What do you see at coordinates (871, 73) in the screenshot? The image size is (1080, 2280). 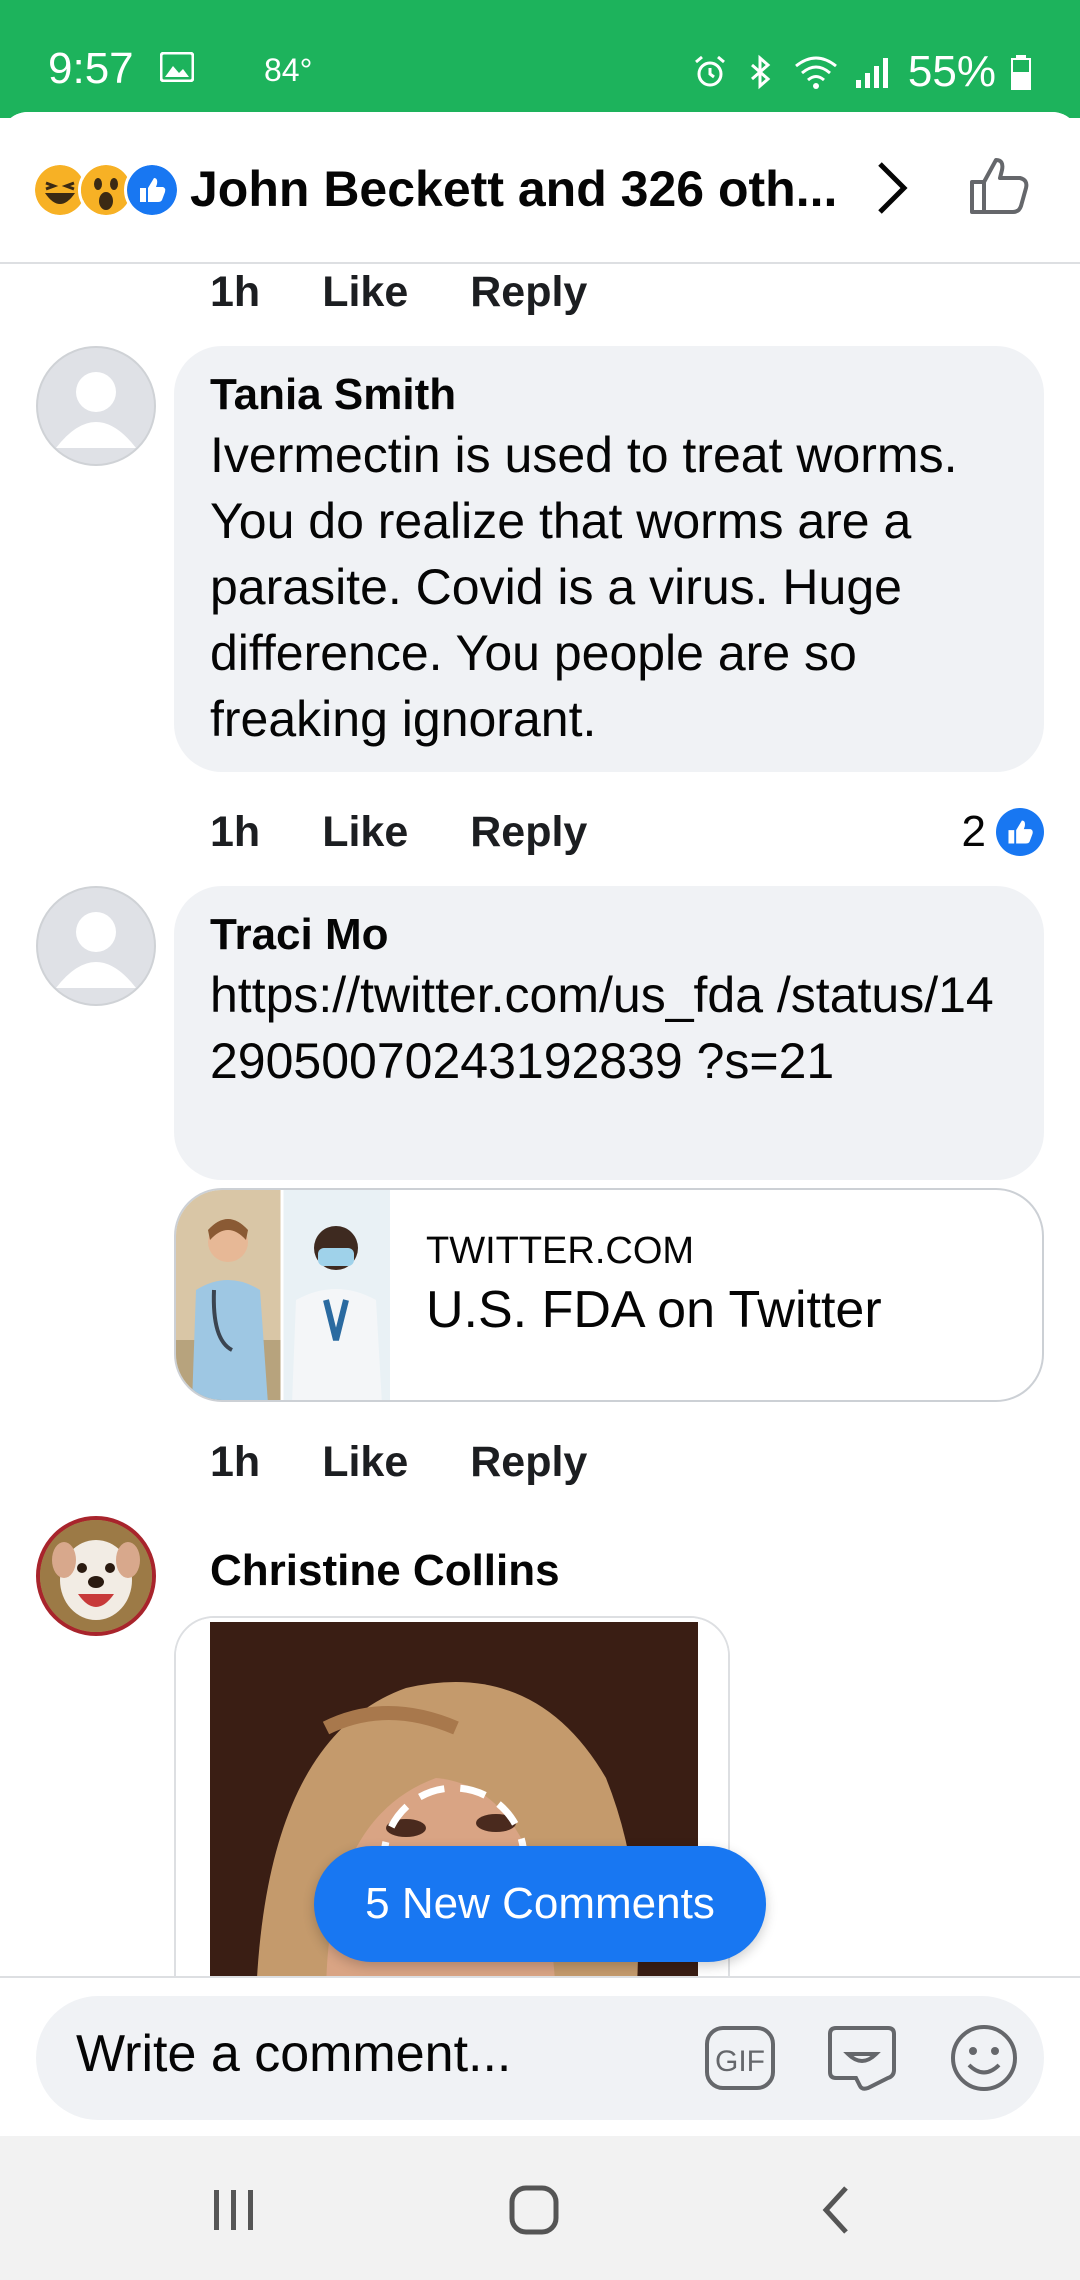 I see `signal-icon` at bounding box center [871, 73].